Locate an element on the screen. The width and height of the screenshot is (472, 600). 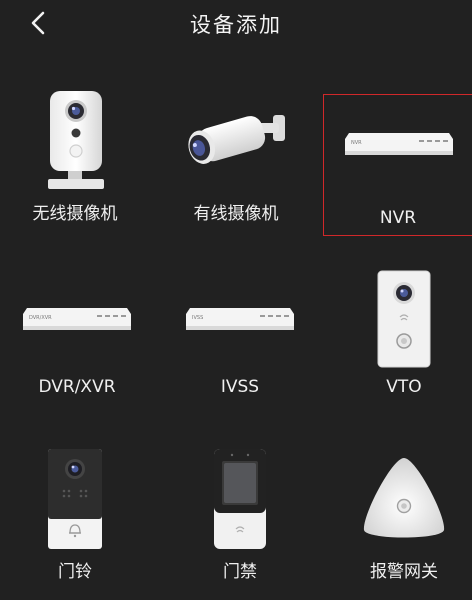
device-label: DVR/XVR is located at coordinates (77, 387).